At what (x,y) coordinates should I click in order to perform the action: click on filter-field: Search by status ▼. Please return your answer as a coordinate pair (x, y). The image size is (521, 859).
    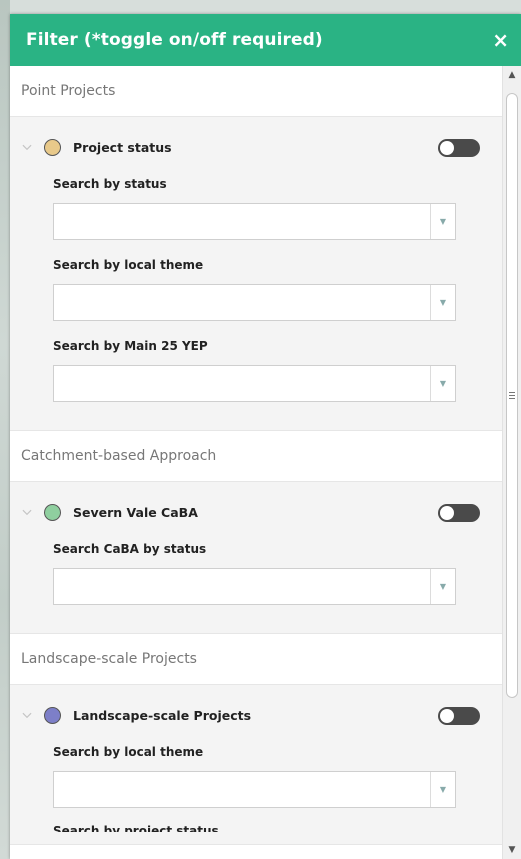
    Looking at the image, I should click on (256, 208).